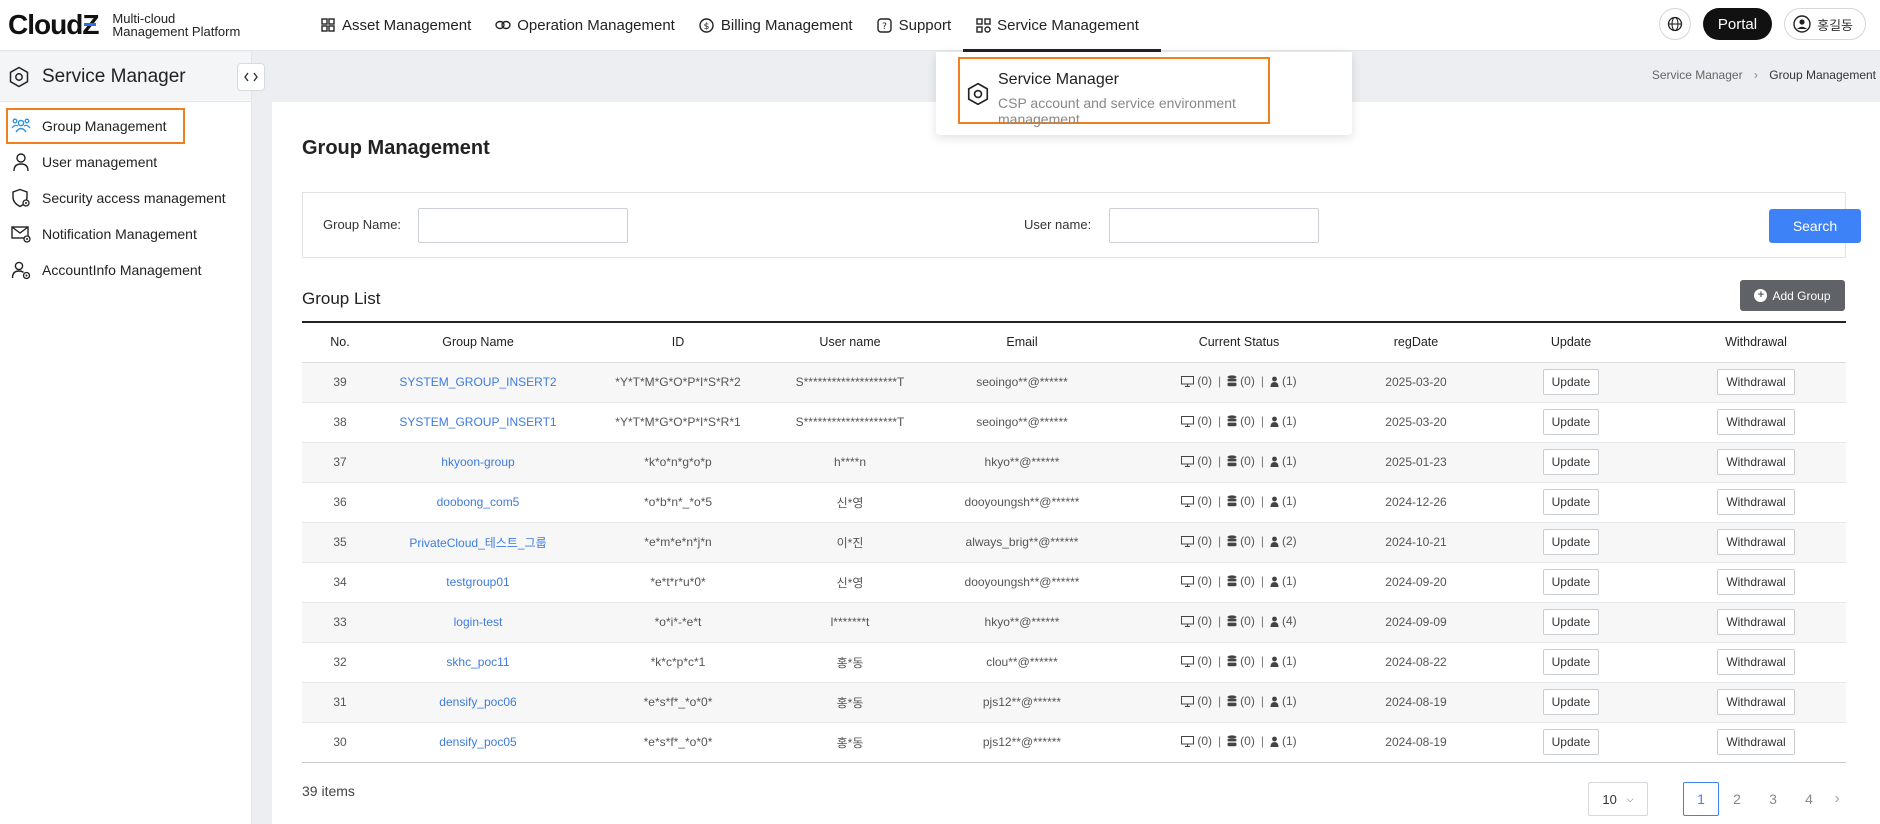 The width and height of the screenshot is (1880, 824). Describe the element at coordinates (478, 502) in the screenshot. I see `group-name-link: doobong_com5` at that location.